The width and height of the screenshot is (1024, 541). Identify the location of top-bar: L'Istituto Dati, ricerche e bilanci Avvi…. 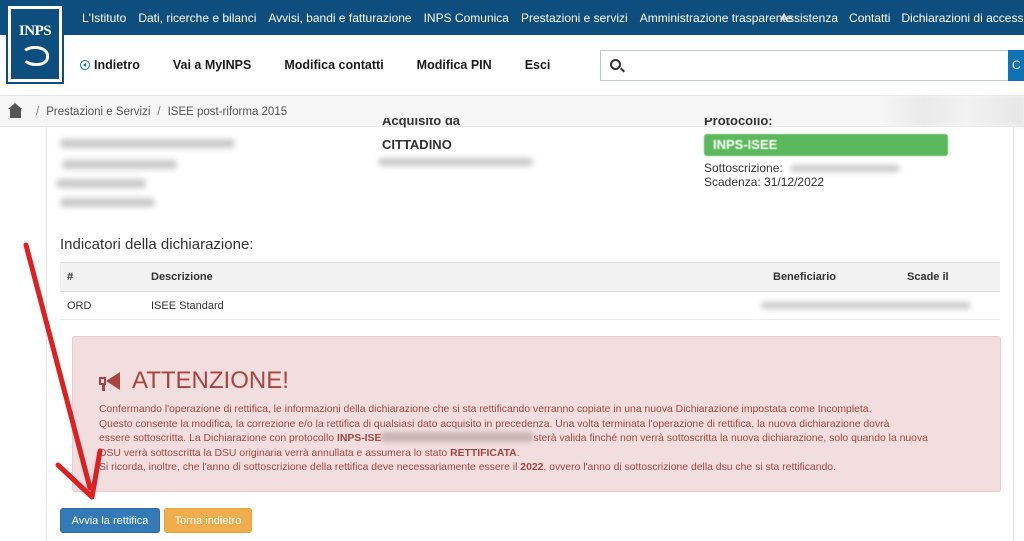
(512, 17).